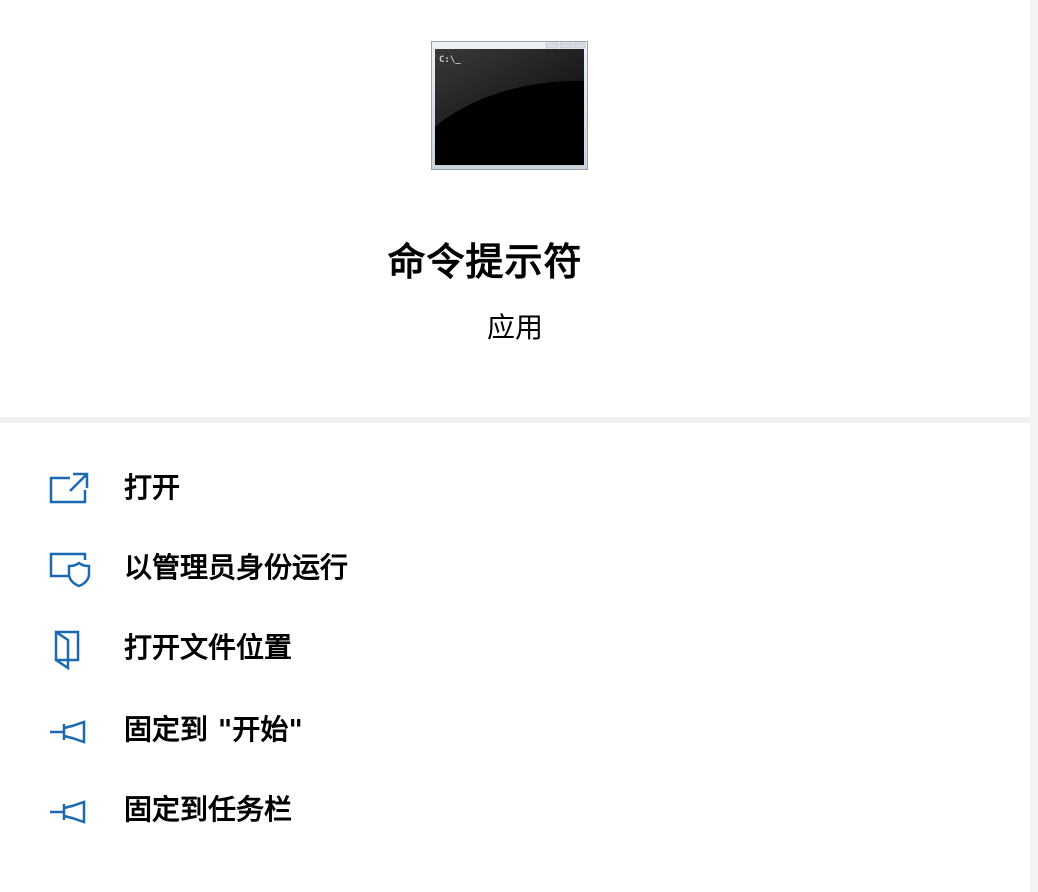 The height and width of the screenshot is (892, 1038). I want to click on menu-item-open-file-location: 打开文件位置, so click(515, 648).